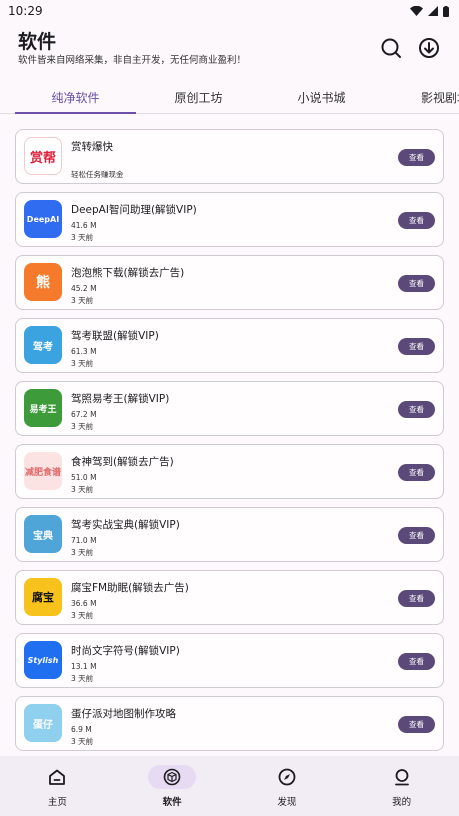  Describe the element at coordinates (128, 273) in the screenshot. I see `app-name: 泡泡熊下载(解锁去广告)` at that location.